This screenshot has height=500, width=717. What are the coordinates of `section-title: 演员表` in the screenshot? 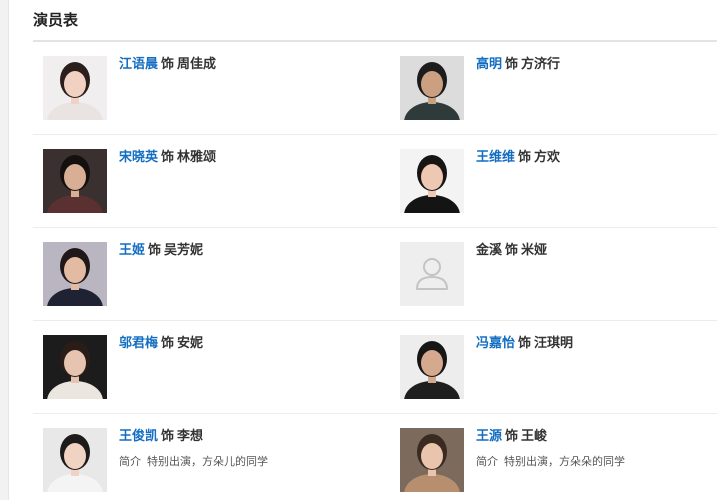 It's located at (56, 20).